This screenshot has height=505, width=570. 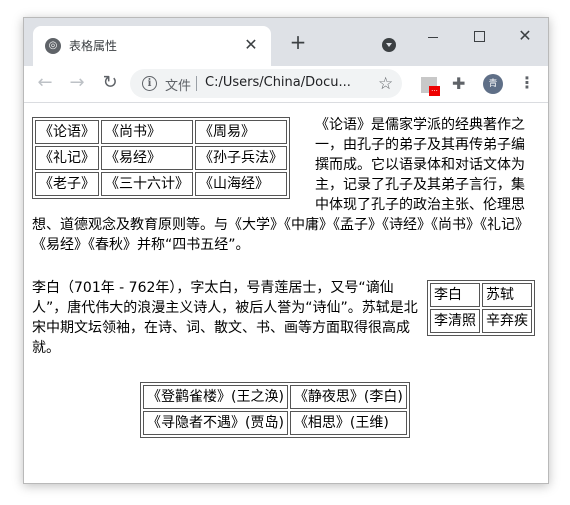 What do you see at coordinates (67, 132) in the screenshot?
I see `table-cell: 《论语》` at bounding box center [67, 132].